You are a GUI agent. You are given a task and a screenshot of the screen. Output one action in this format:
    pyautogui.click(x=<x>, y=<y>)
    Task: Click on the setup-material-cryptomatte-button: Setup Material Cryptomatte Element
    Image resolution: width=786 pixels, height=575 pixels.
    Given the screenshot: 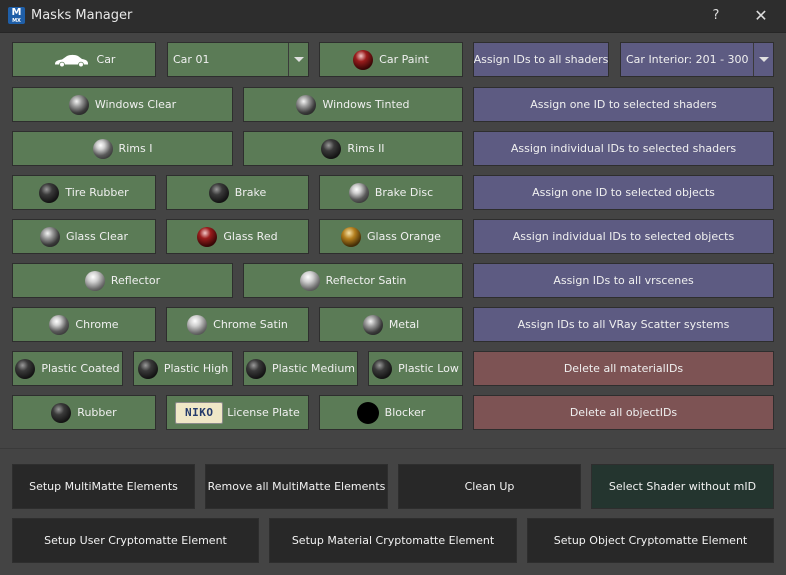 What is the action you would take?
    pyautogui.click(x=393, y=540)
    